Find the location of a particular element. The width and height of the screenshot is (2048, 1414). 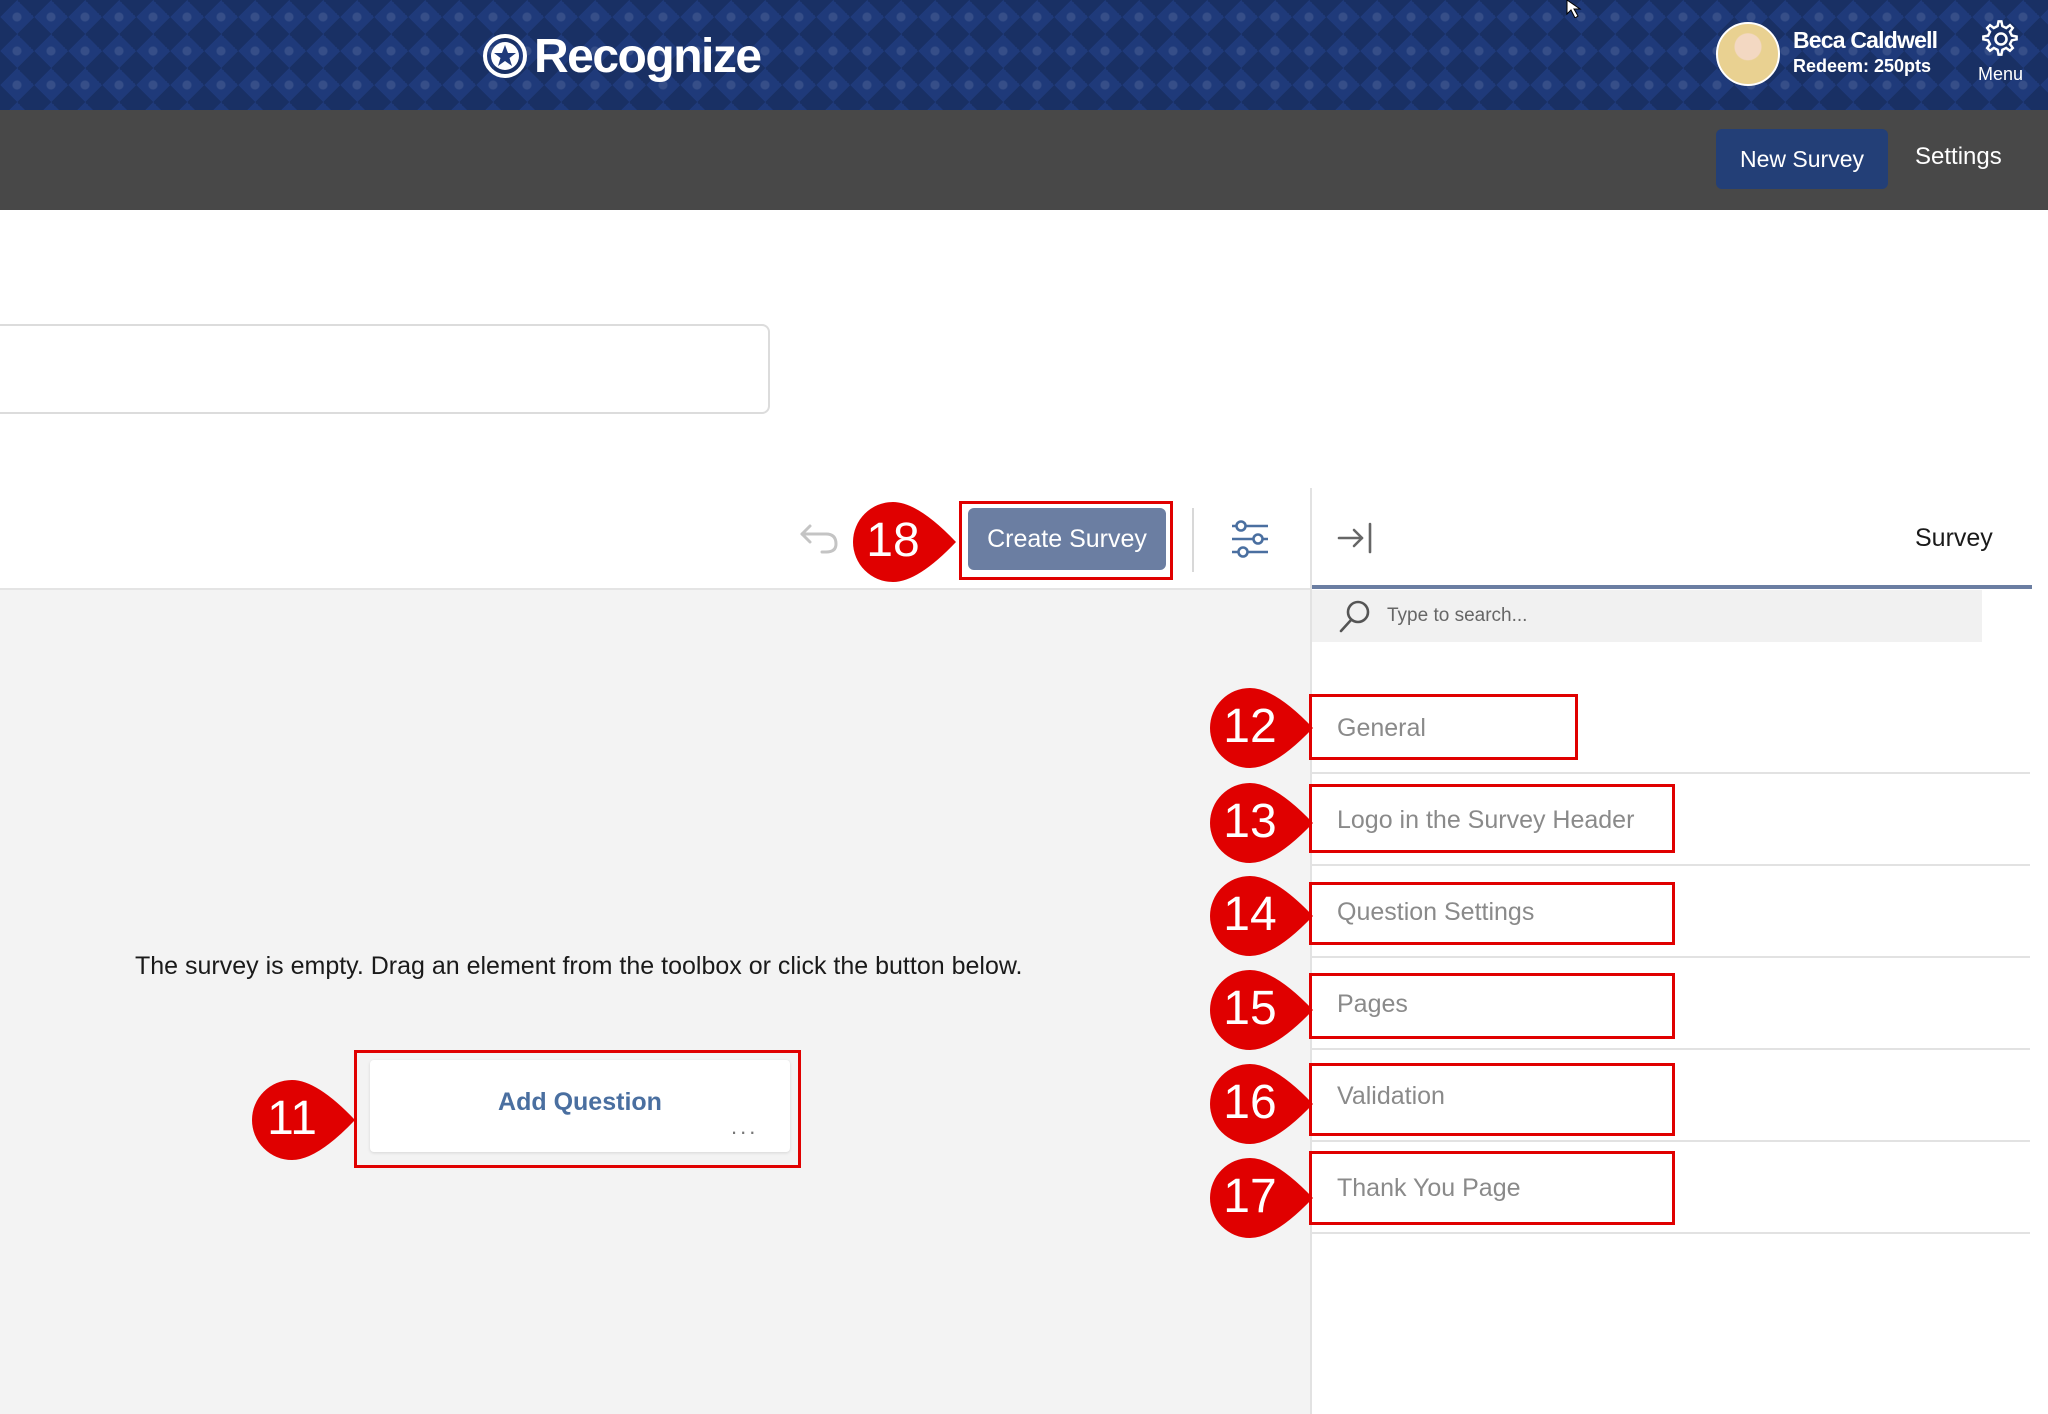

highlight-add-question is located at coordinates (577, 1109).